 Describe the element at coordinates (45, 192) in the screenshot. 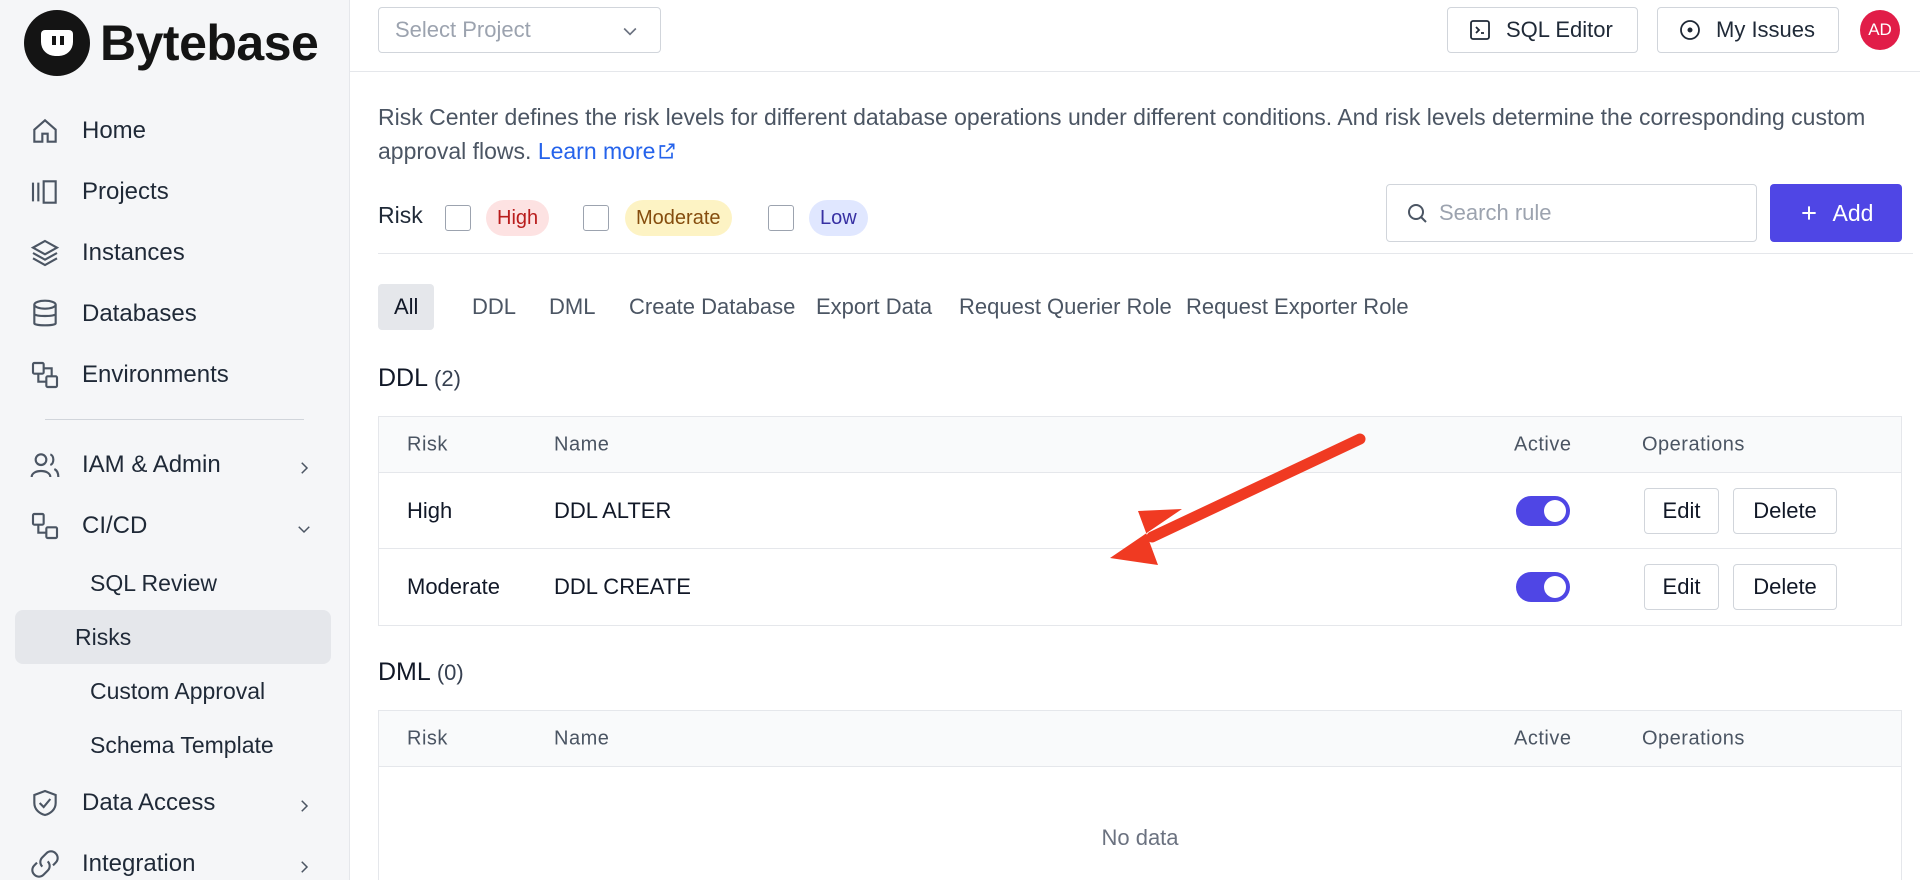

I see `projects-icon` at that location.